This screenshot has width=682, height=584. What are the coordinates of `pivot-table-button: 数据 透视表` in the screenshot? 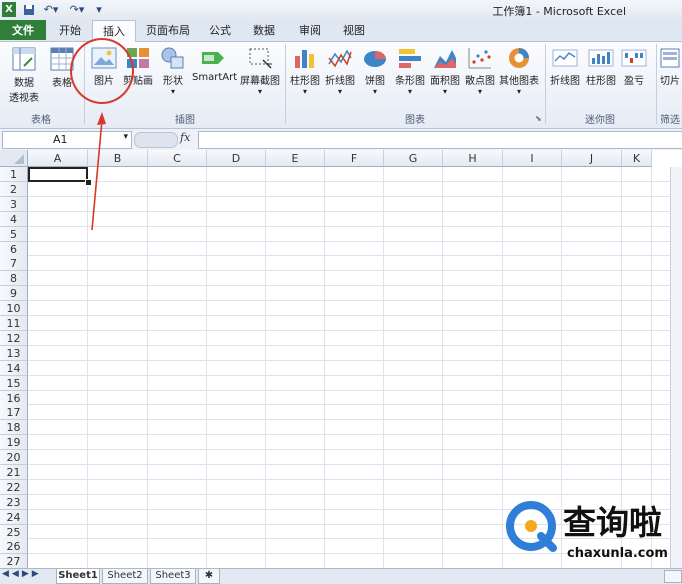 It's located at (24, 75).